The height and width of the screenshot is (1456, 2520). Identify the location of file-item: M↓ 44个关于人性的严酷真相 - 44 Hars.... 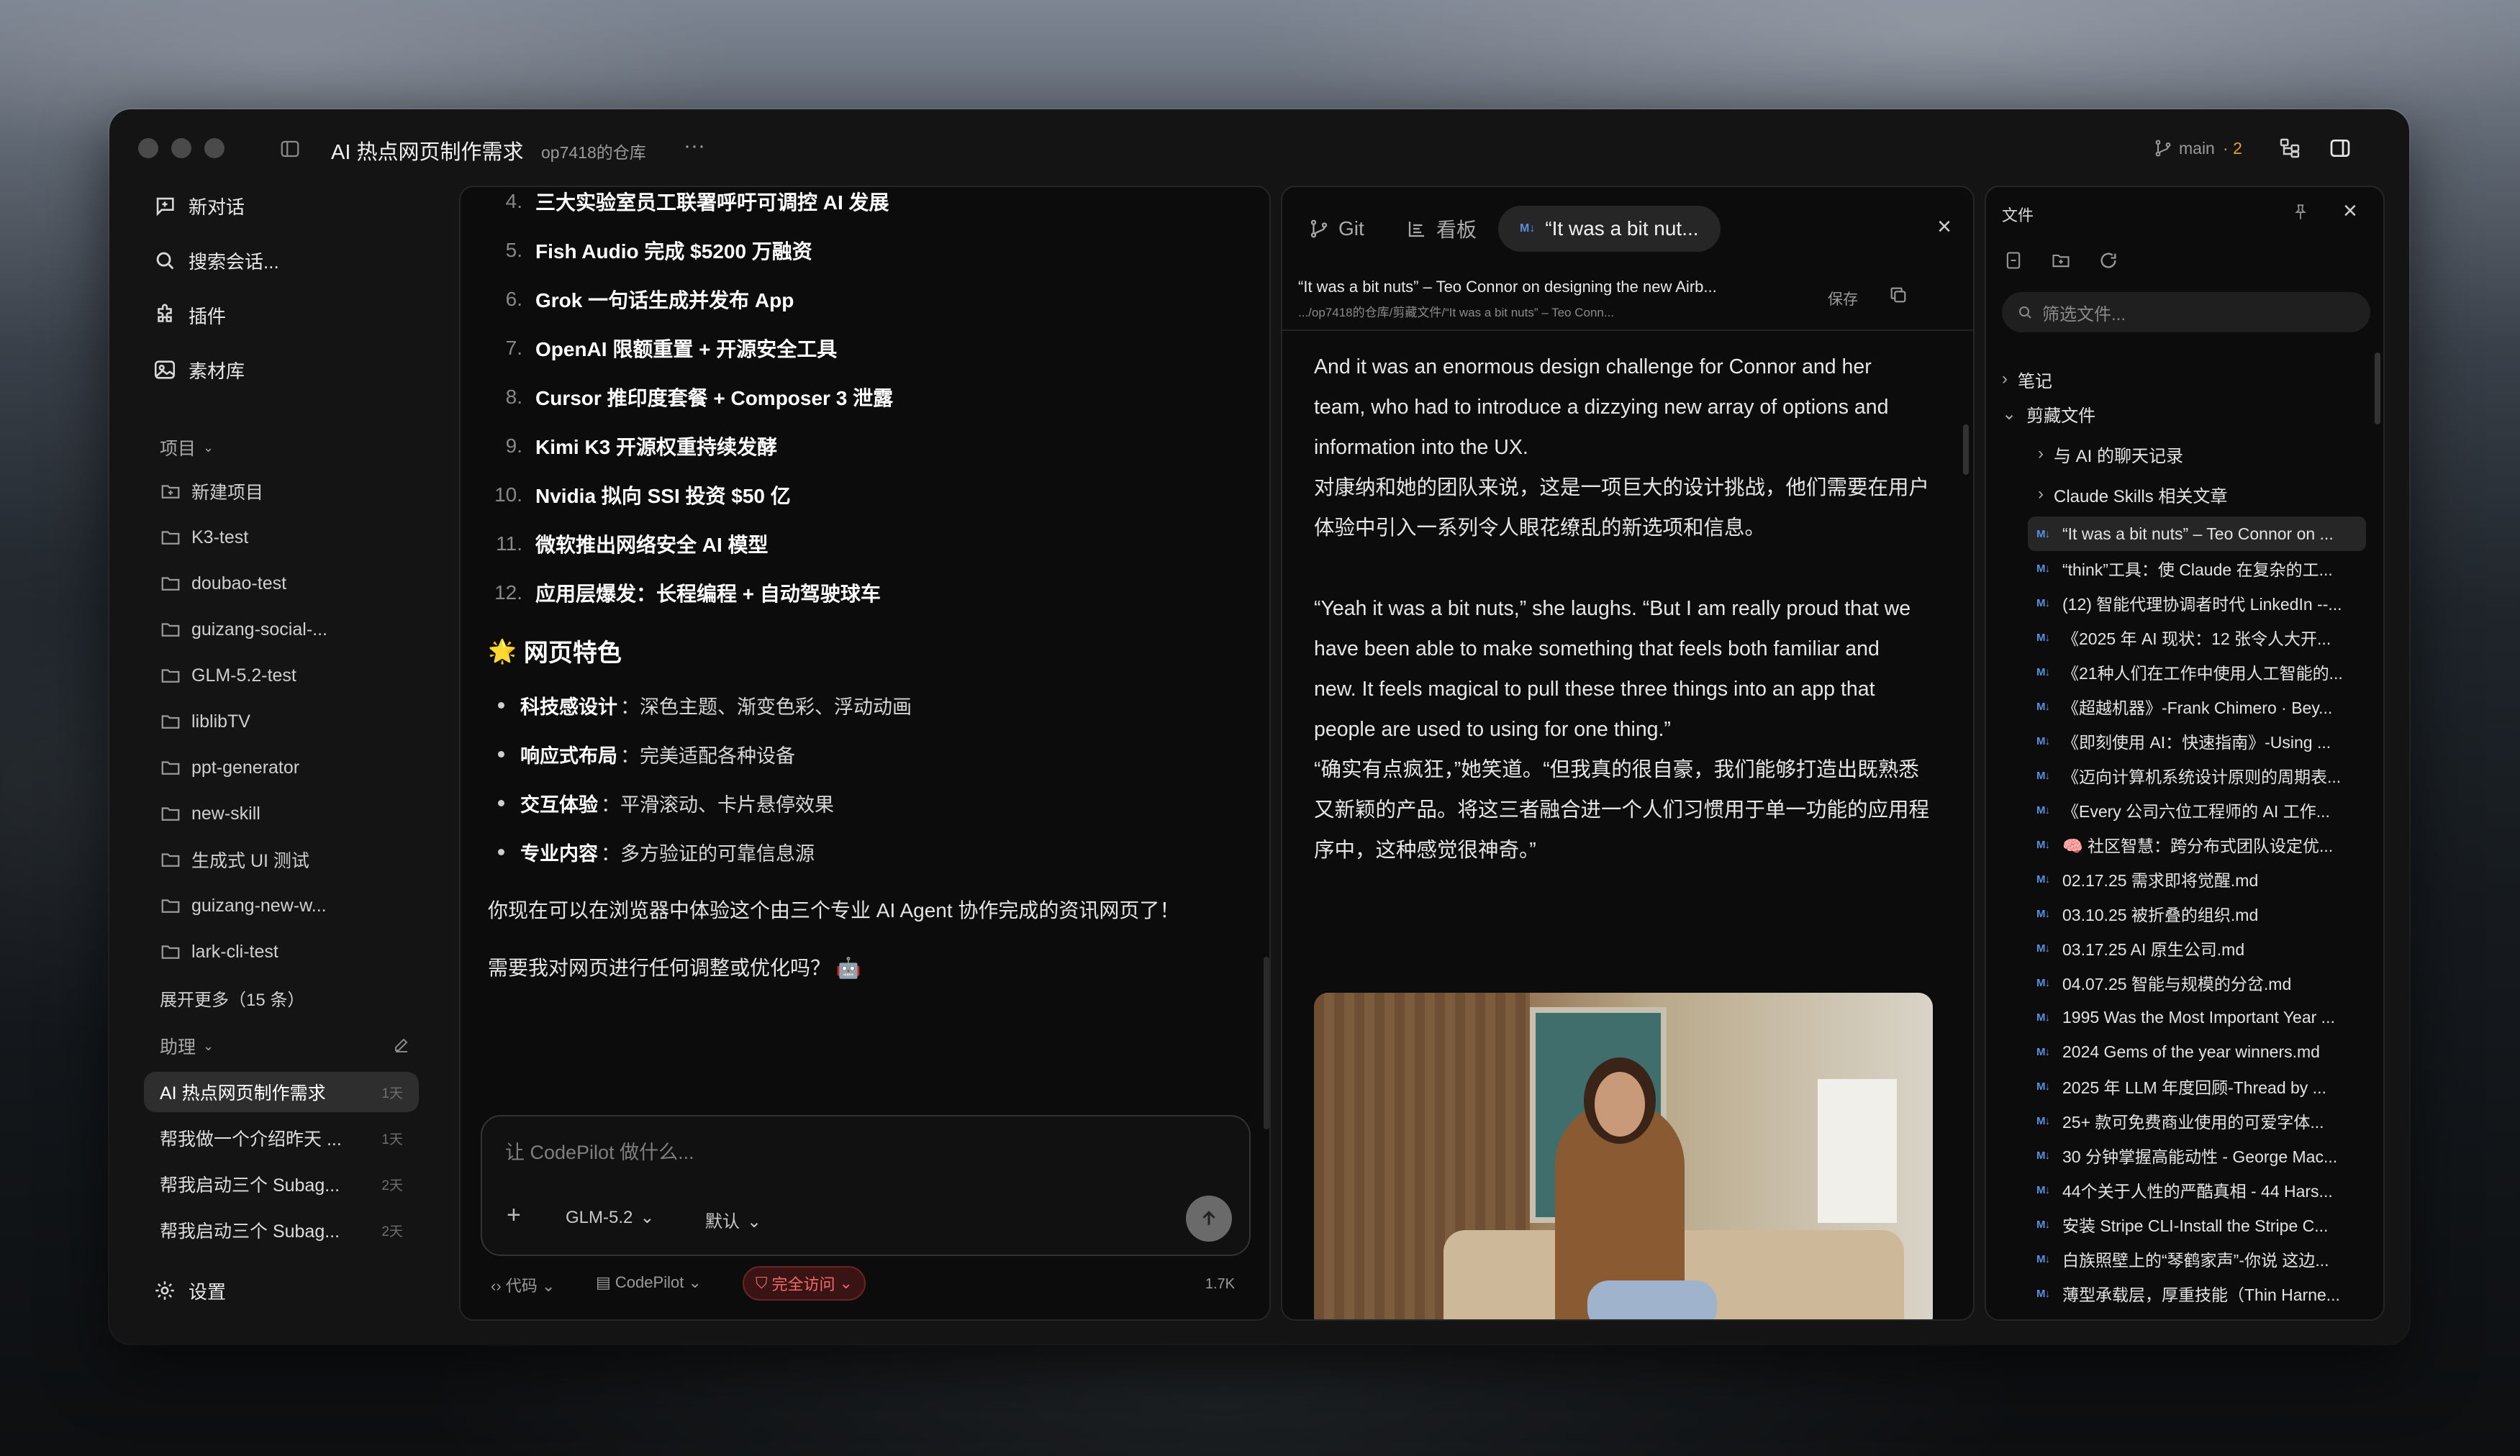
(2201, 1190).